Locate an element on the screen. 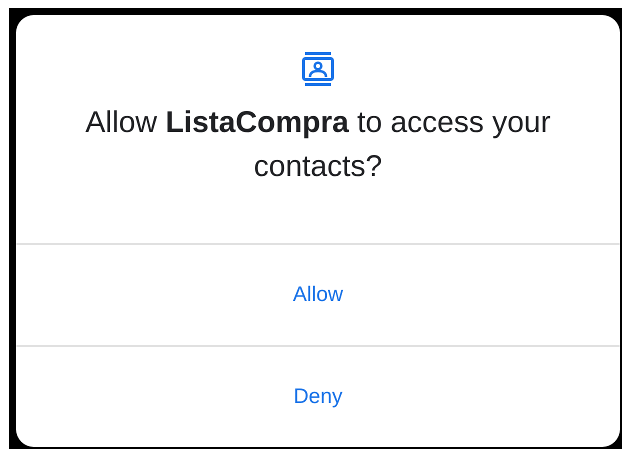 The height and width of the screenshot is (450, 622). dialog-title: Allow ListaCompra to access your contacts? is located at coordinates (318, 145).